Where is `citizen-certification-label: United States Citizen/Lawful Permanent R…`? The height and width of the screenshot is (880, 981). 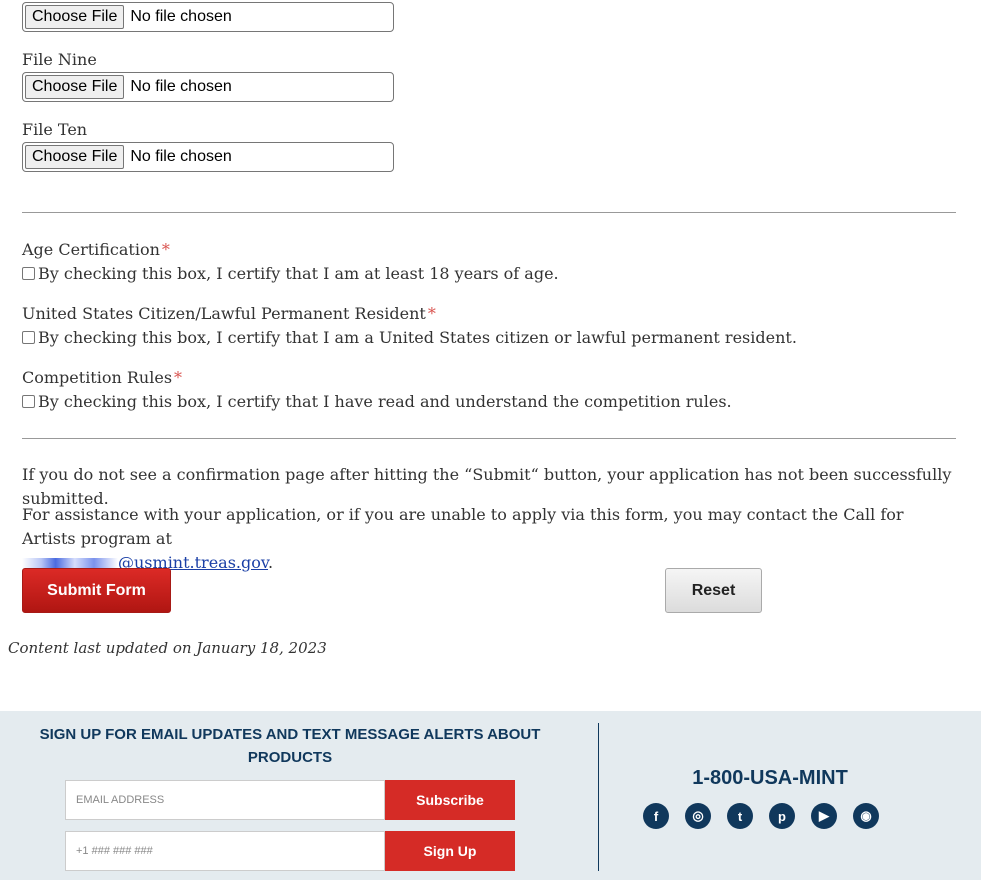 citizen-certification-label: United States Citizen/Lawful Permanent R… is located at coordinates (229, 313).